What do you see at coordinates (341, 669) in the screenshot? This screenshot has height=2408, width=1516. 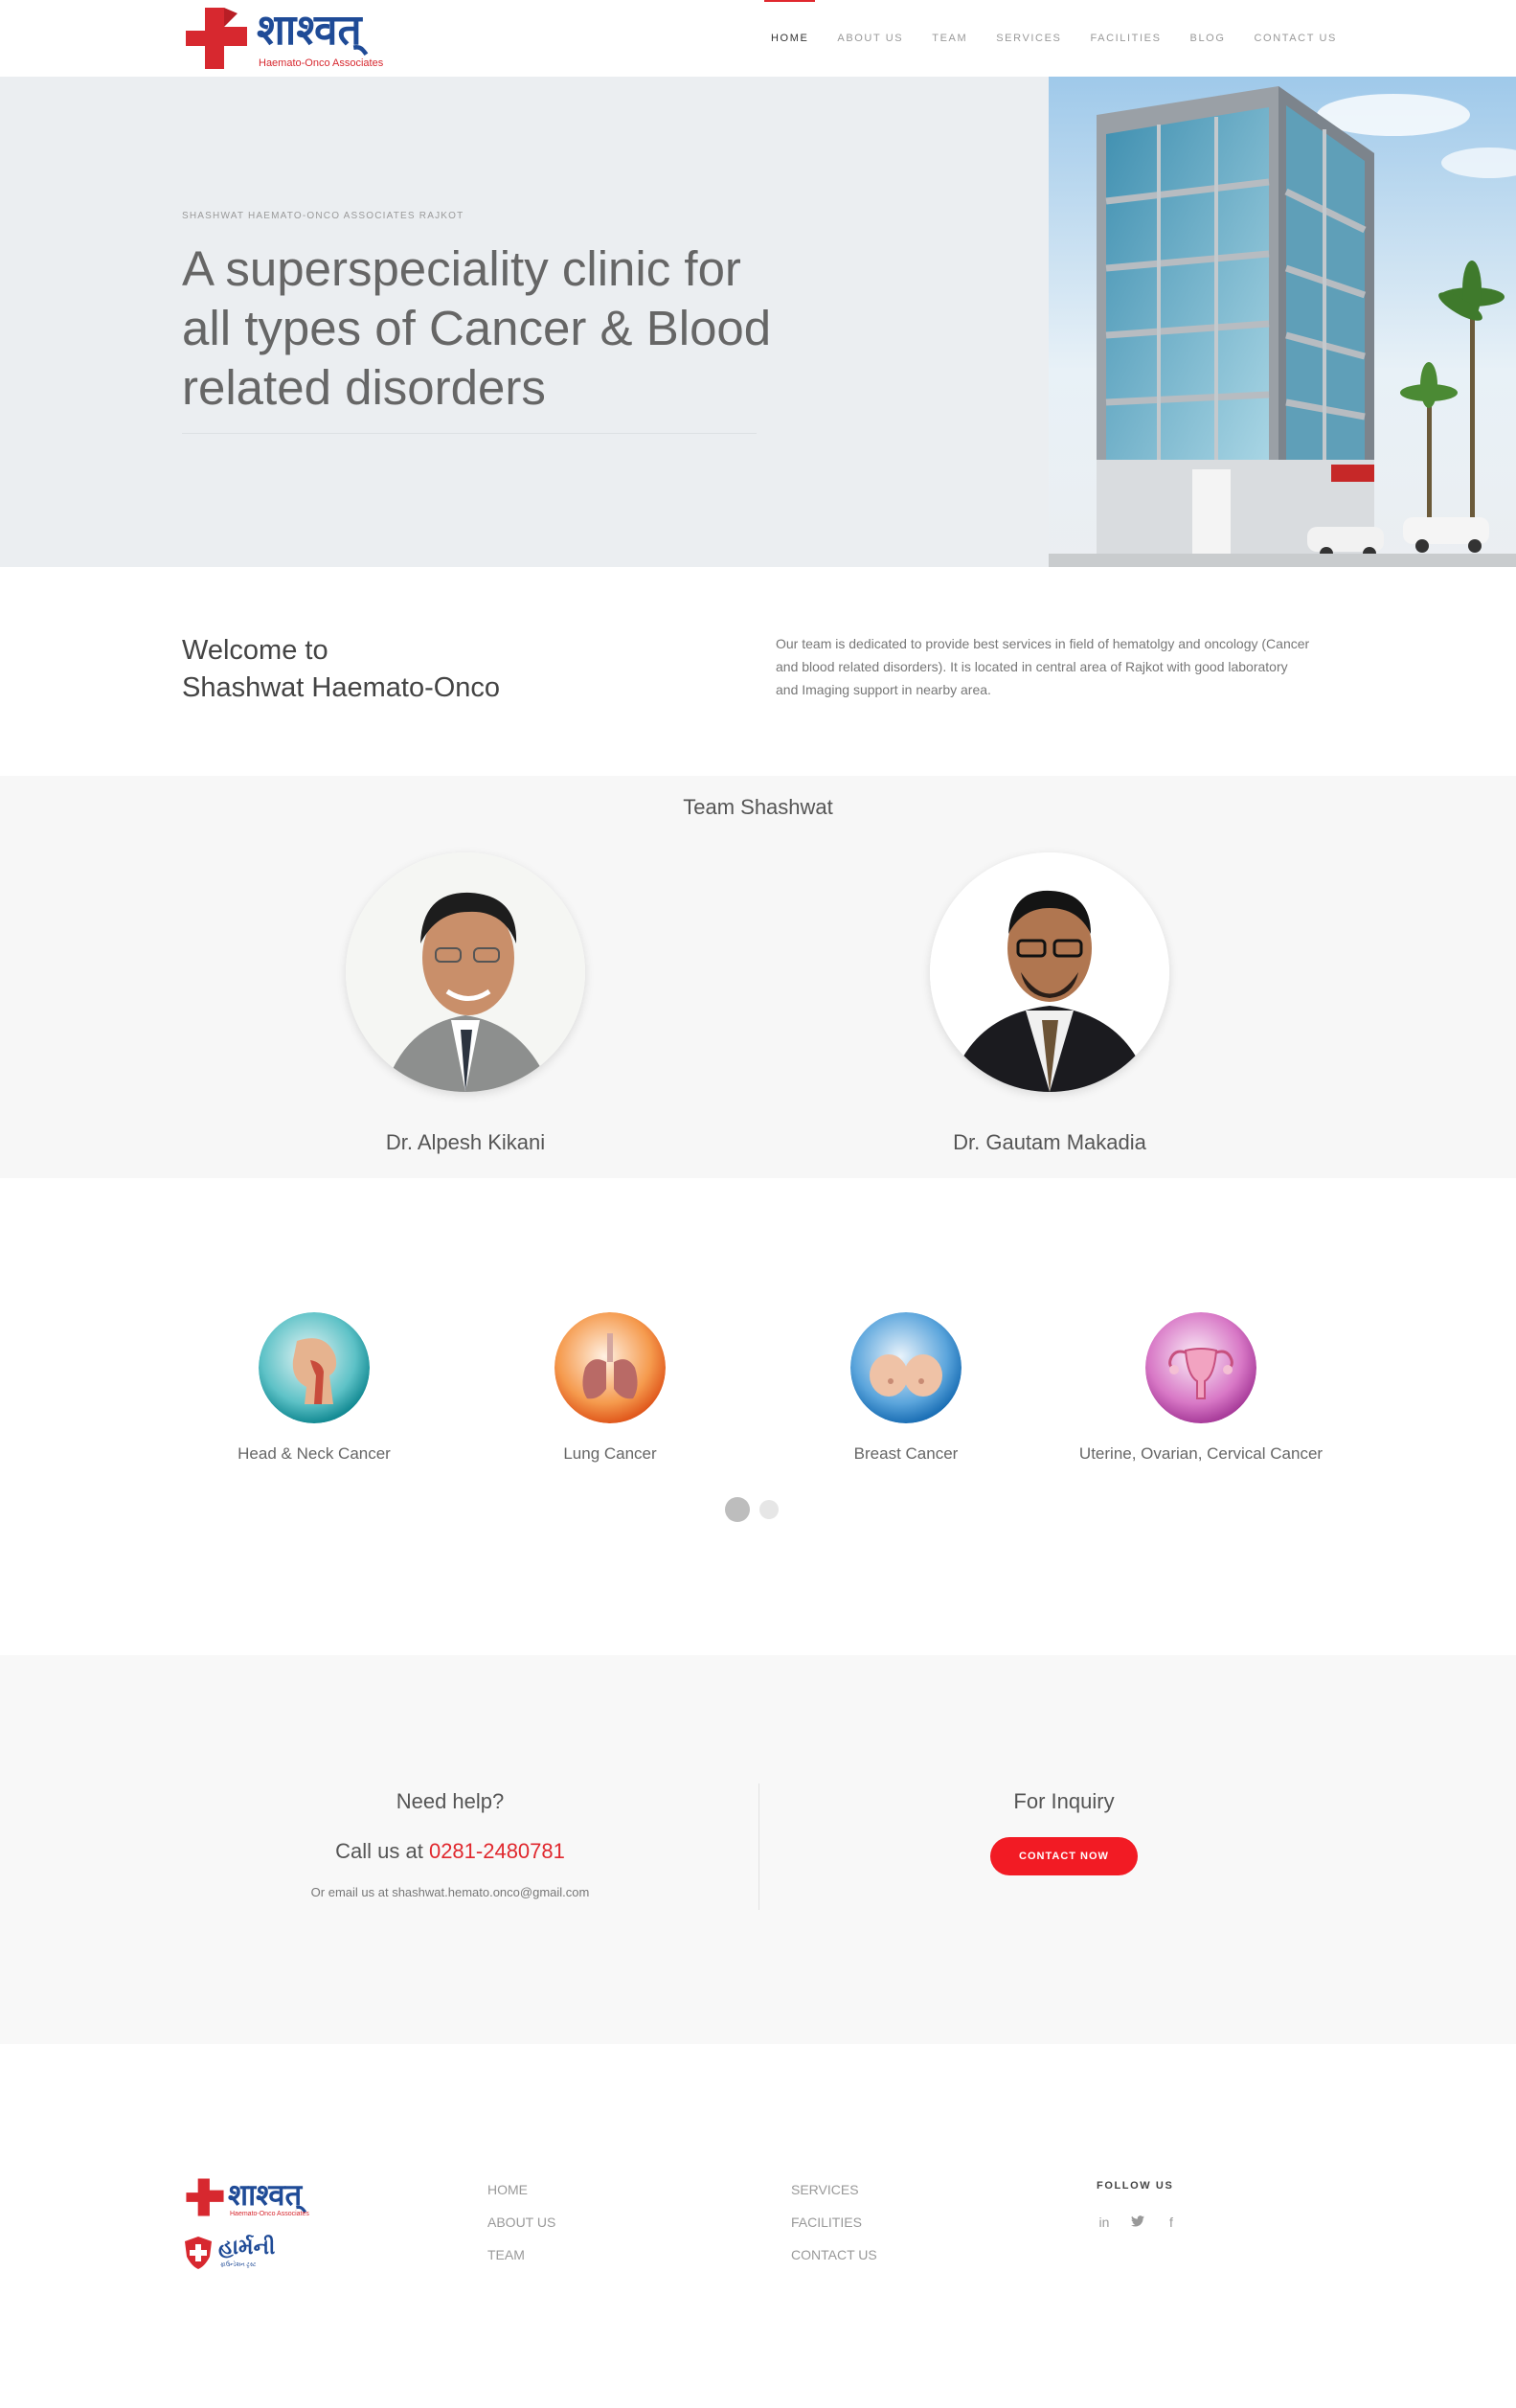 I see `welcome-title: Welcome to Shashwat Haemato-Onco` at bounding box center [341, 669].